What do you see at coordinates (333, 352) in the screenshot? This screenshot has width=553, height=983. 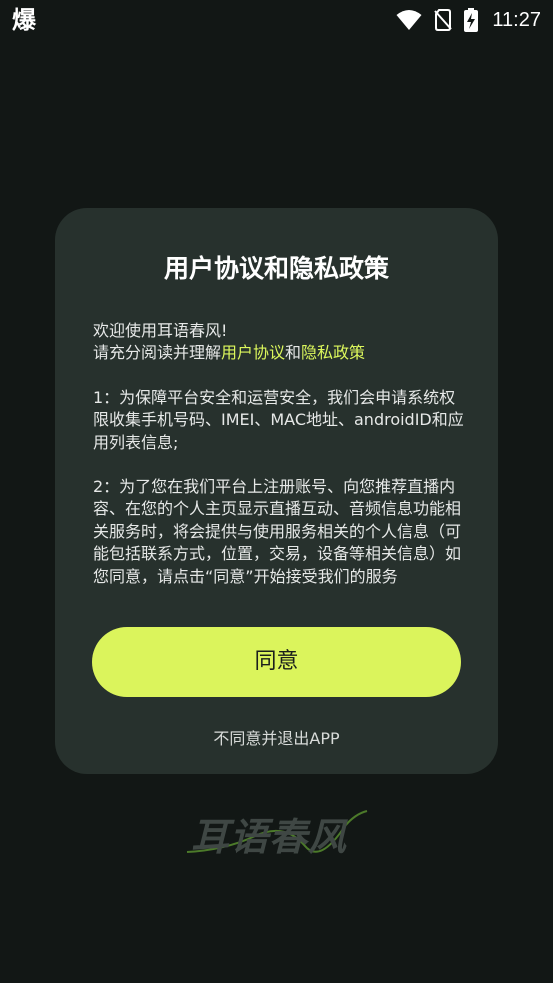 I see `privacy-policy-link: 隐私政策` at bounding box center [333, 352].